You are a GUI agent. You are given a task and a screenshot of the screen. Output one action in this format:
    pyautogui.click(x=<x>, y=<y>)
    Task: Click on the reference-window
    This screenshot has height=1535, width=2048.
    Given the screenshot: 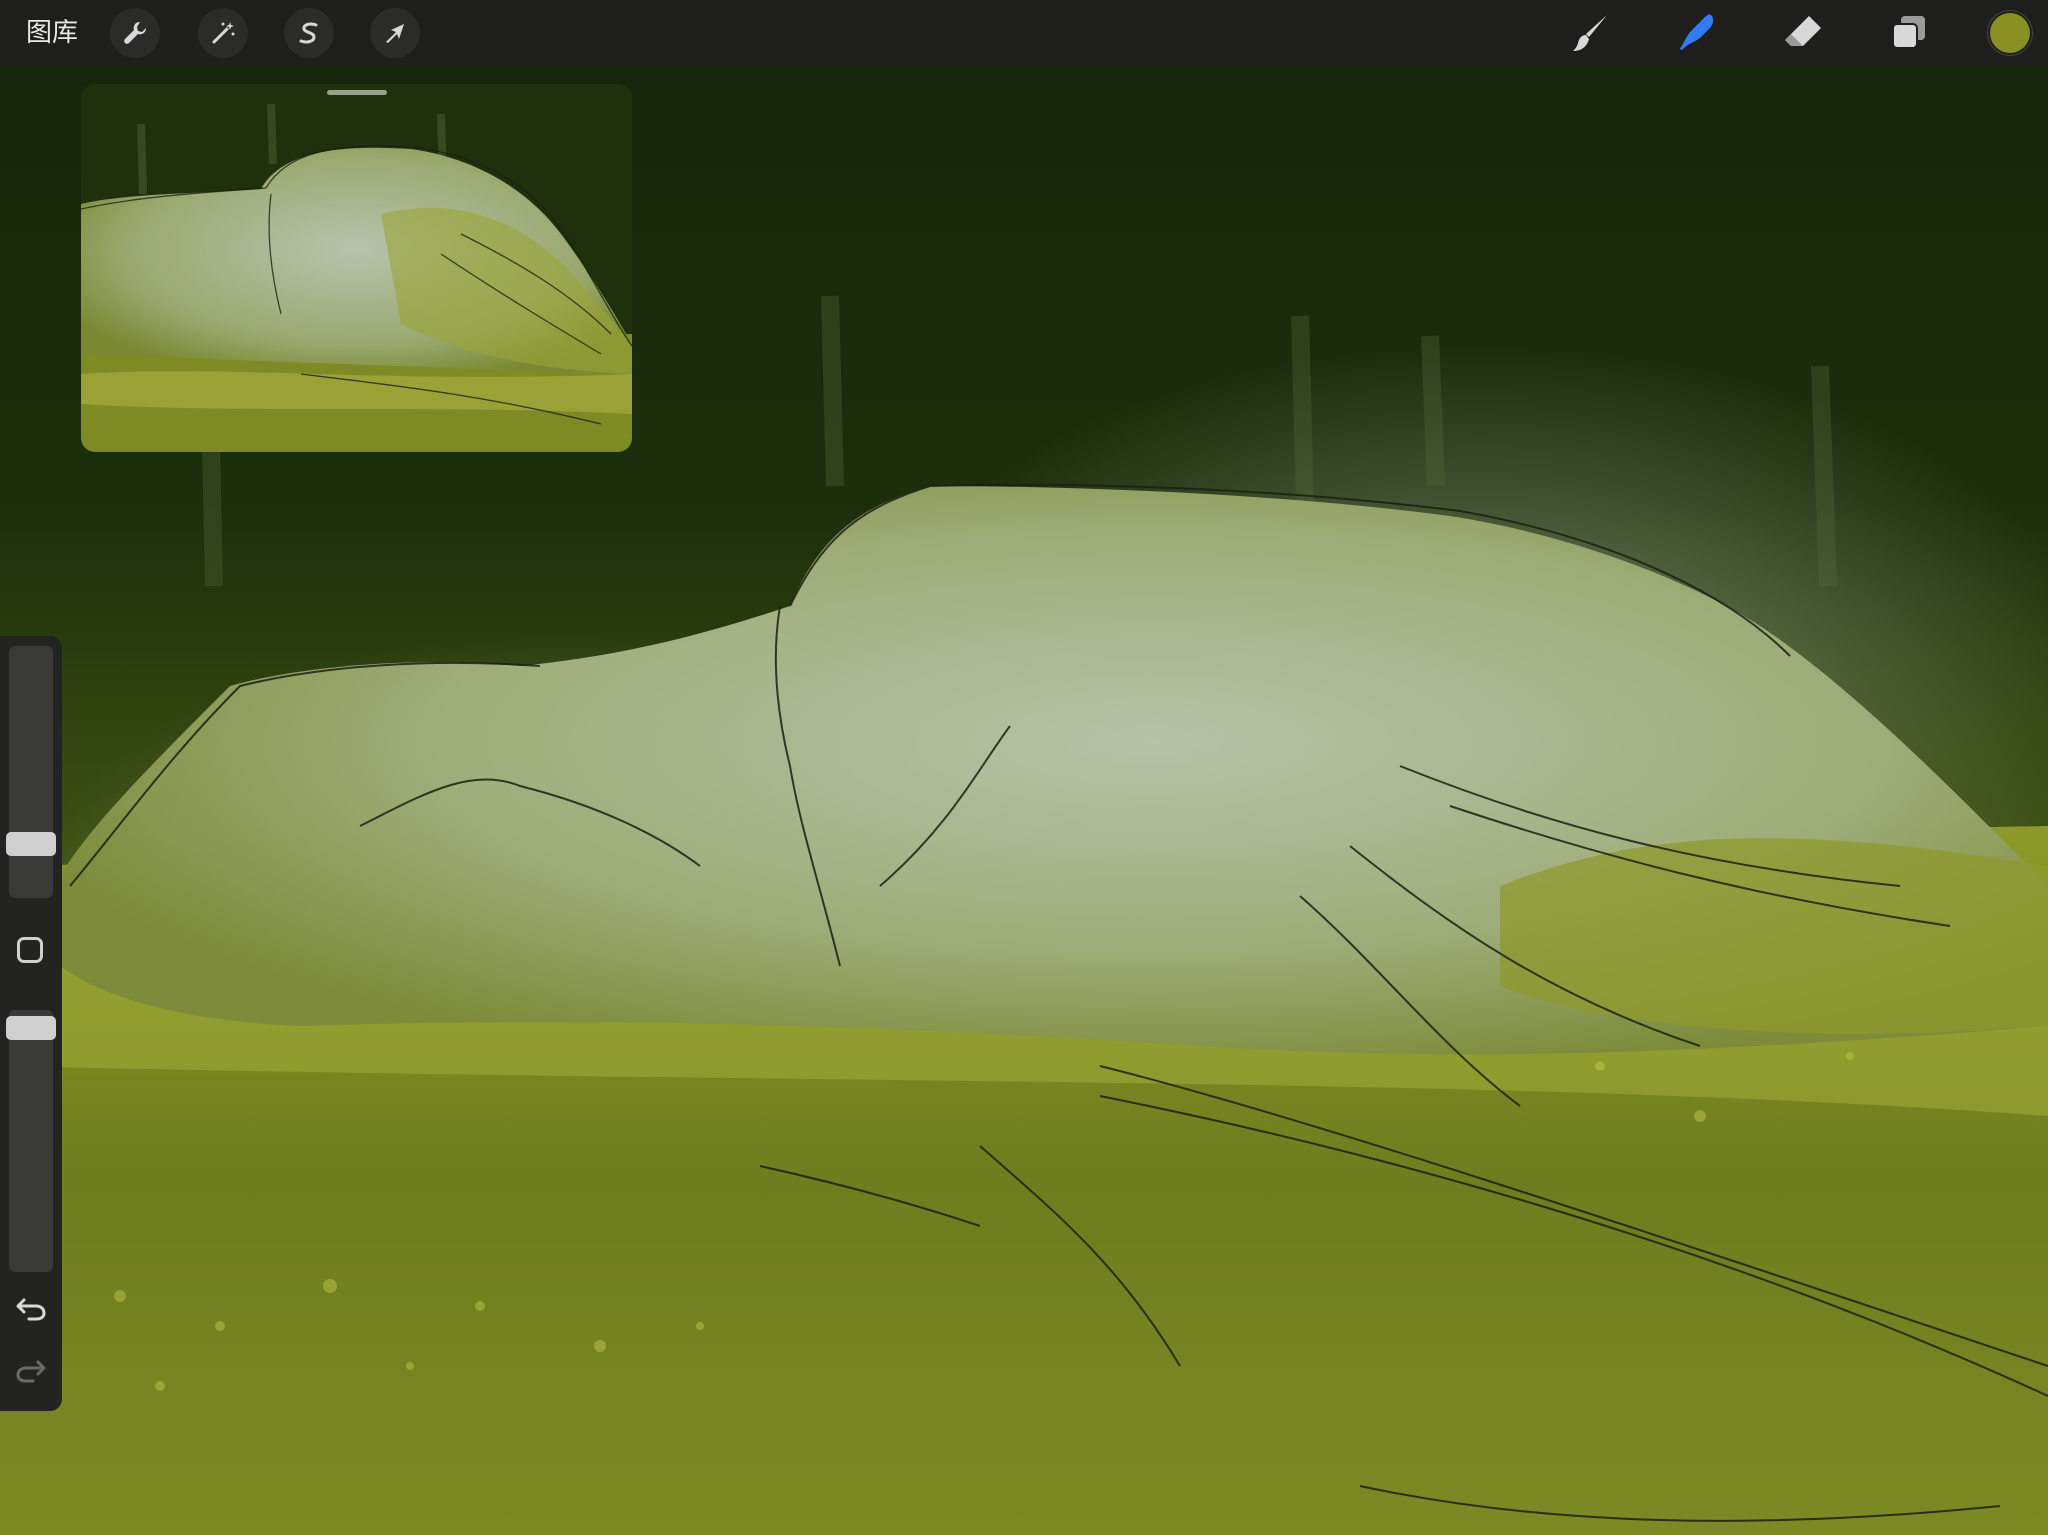 What is the action you would take?
    pyautogui.click(x=356, y=268)
    